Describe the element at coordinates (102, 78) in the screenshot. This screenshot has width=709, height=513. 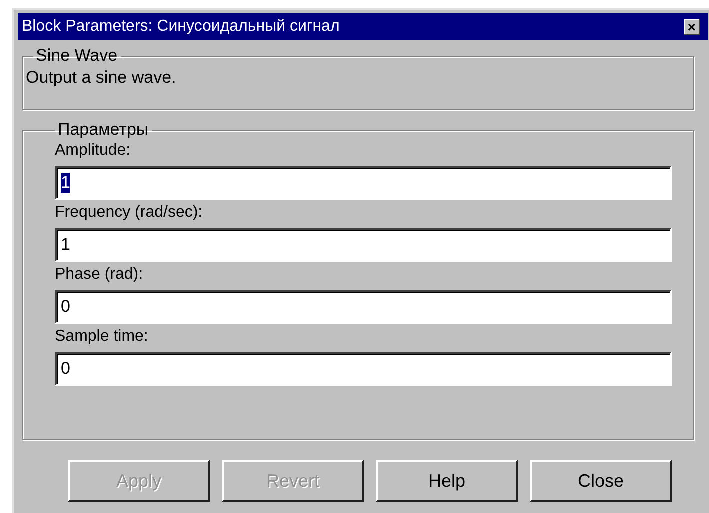
I see `description-text: Output a sine wave.` at that location.